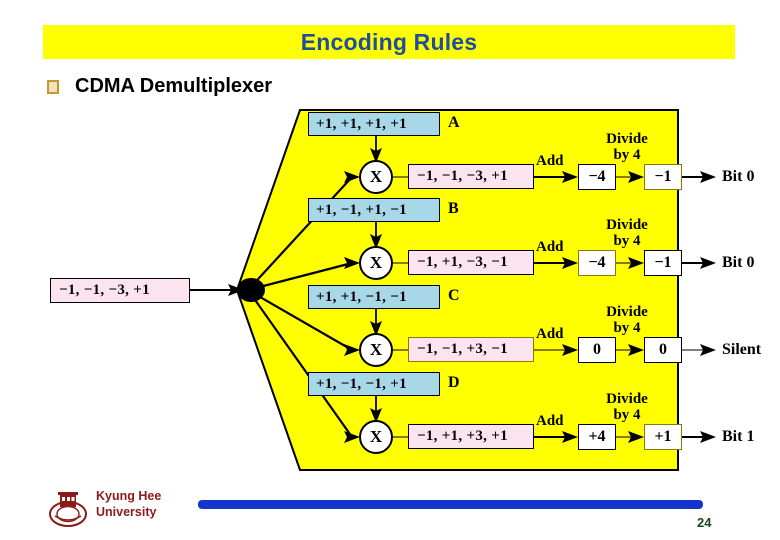 This screenshot has height=540, width=780. What do you see at coordinates (471, 436) in the screenshot?
I see `product-box-row-4: −1, +1, +3, +1` at bounding box center [471, 436].